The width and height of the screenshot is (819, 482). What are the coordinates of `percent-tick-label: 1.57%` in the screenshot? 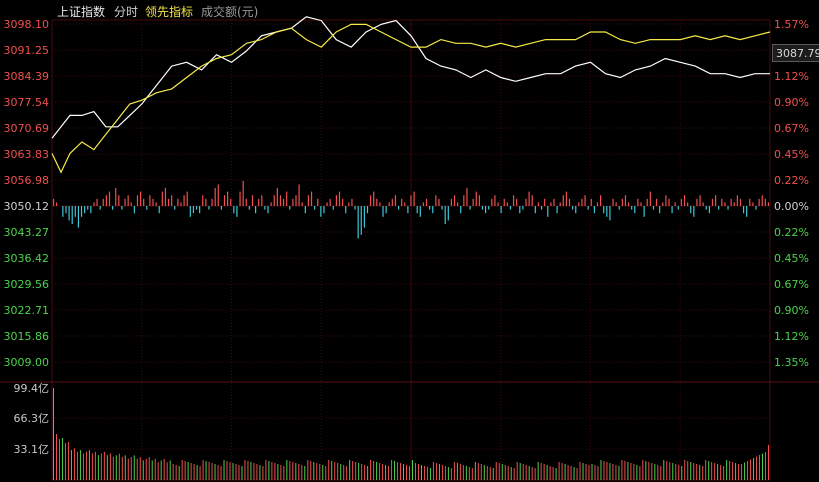 It's located at (791, 24).